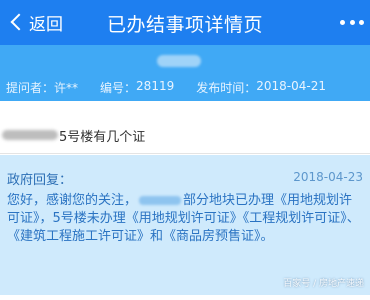  Describe the element at coordinates (328, 177) in the screenshot. I see `reply-date: 2018-04-23` at that location.